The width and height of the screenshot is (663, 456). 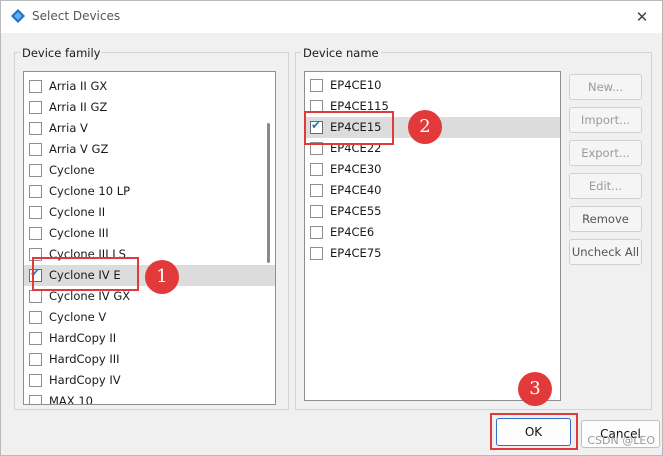 I want to click on close-icon: ✕, so click(x=642, y=17).